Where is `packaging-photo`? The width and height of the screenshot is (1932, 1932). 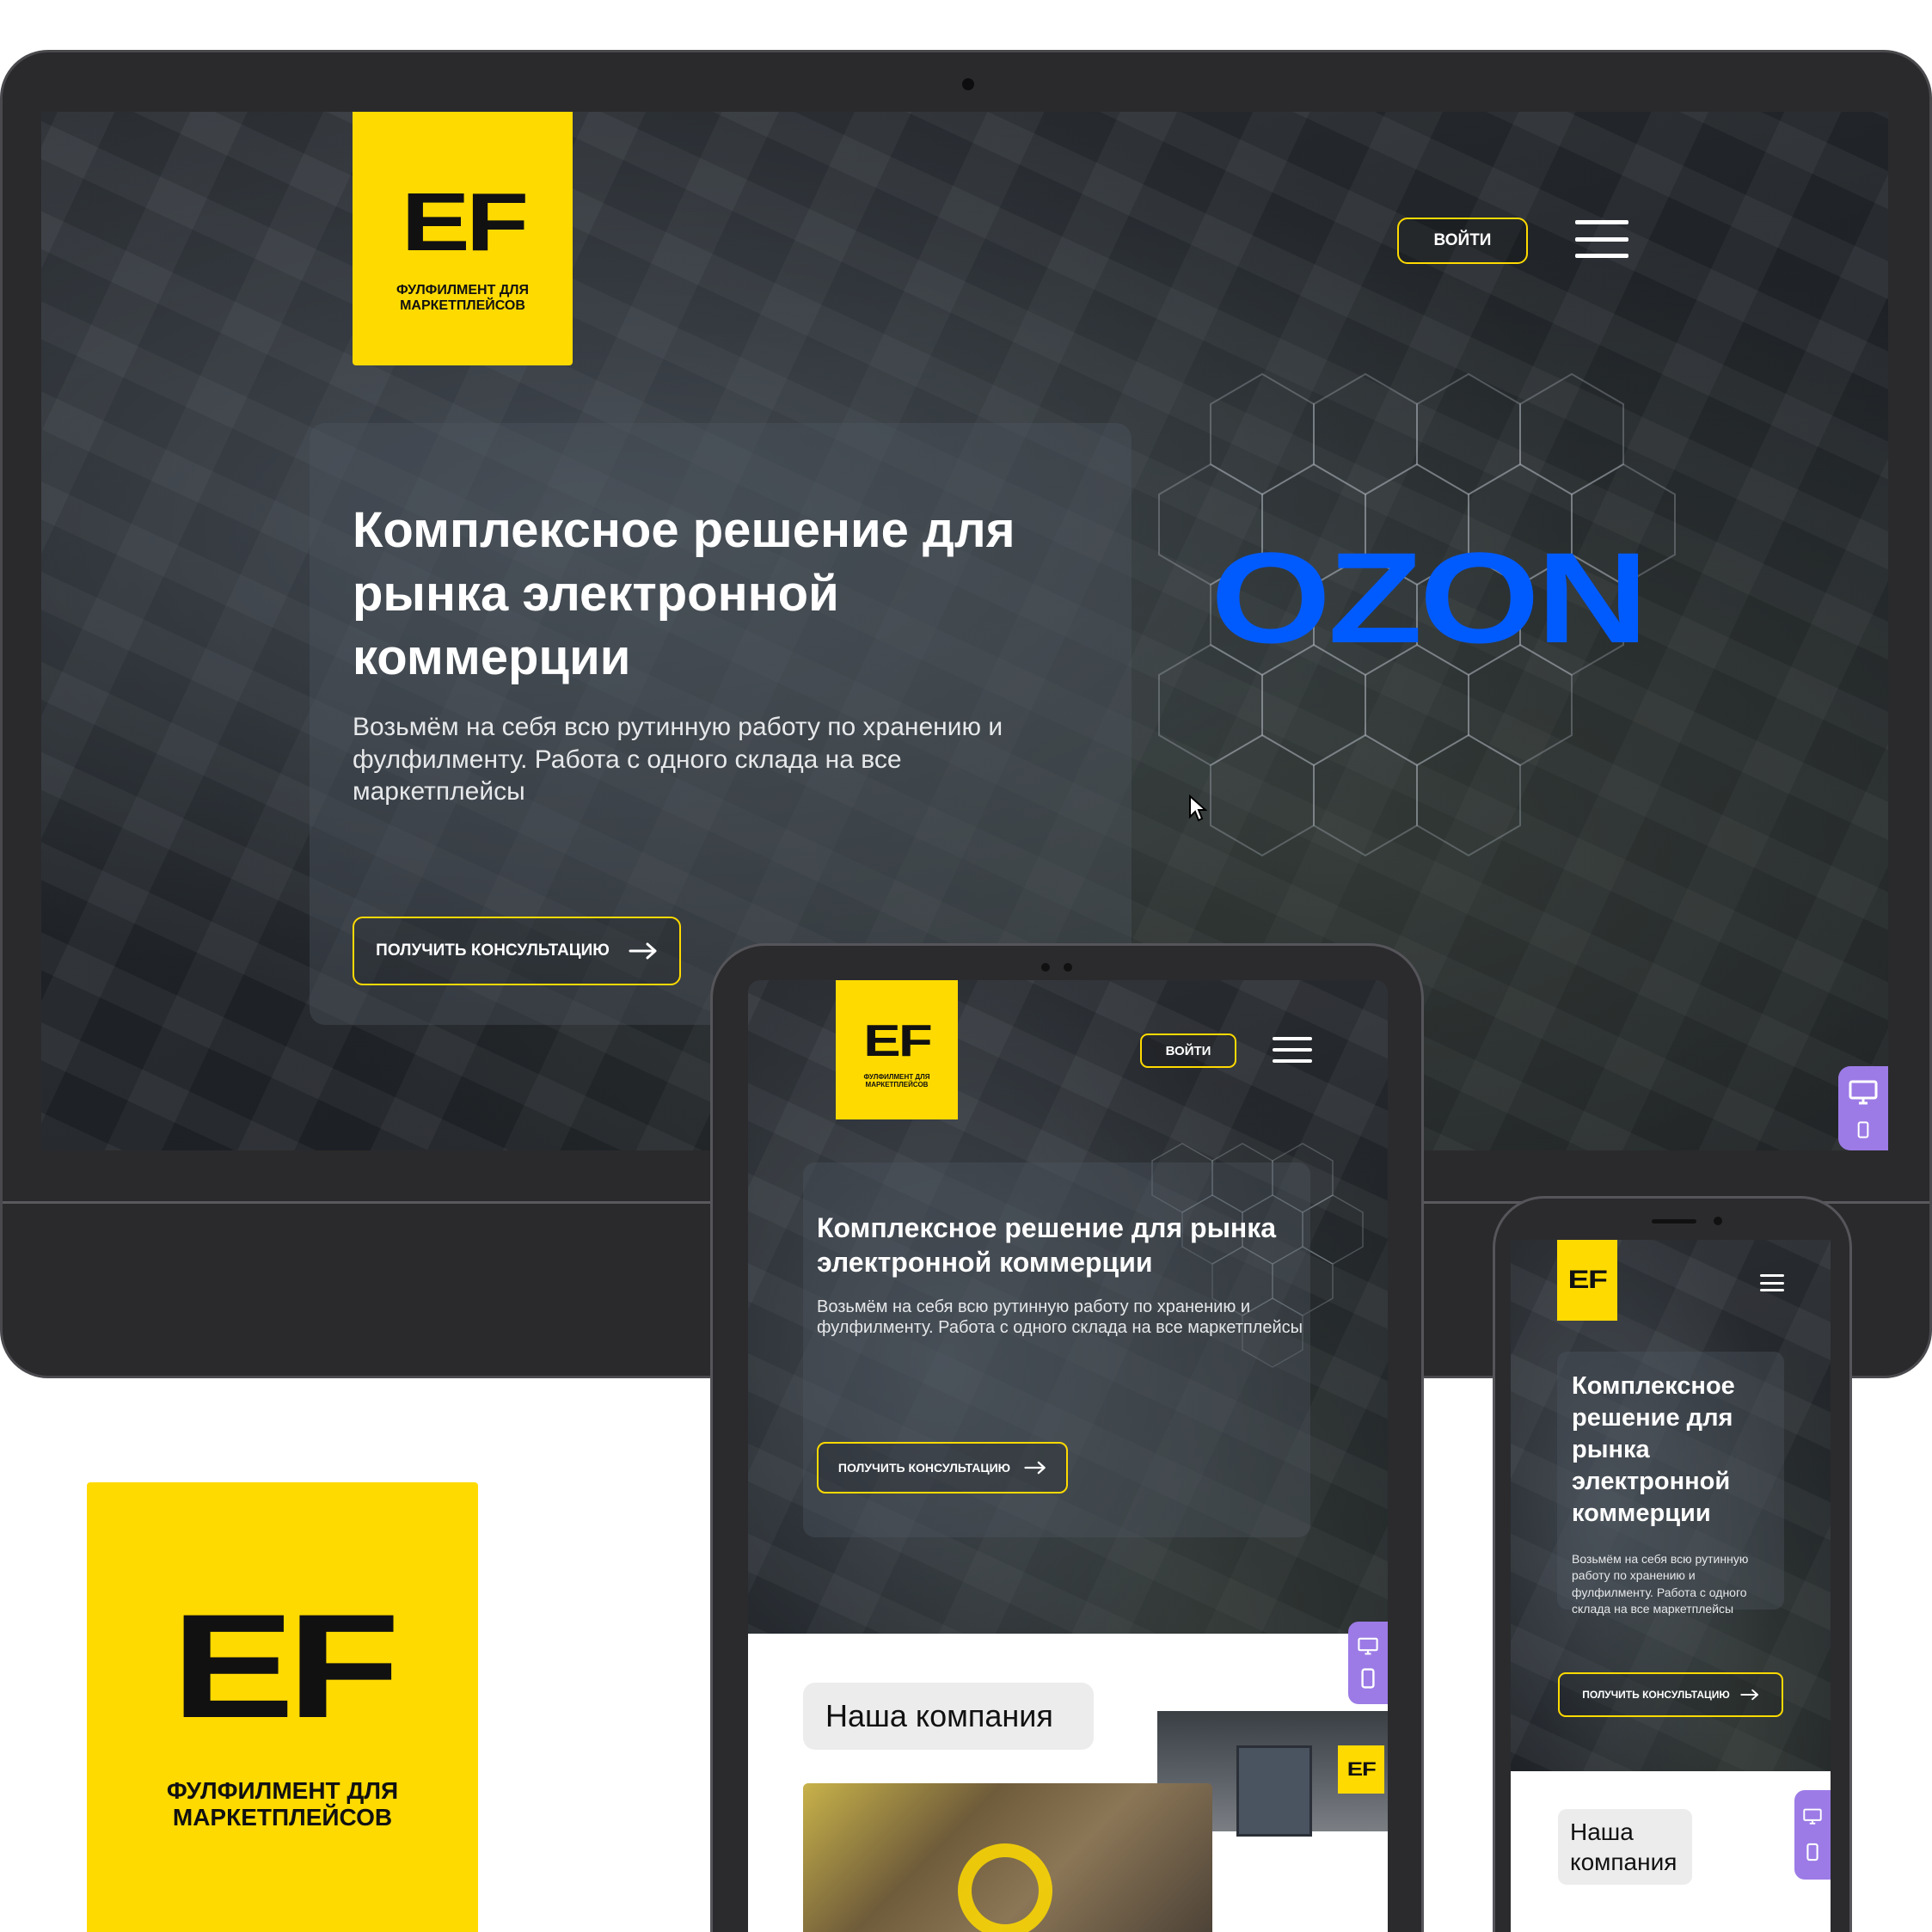
packaging-photo is located at coordinates (1008, 1858).